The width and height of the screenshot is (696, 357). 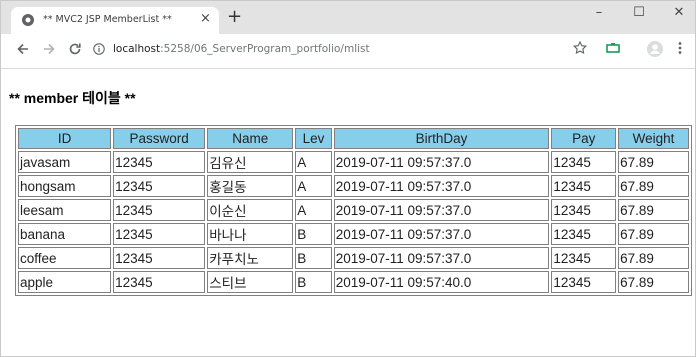 I want to click on maximize-button: ☐, so click(x=639, y=12).